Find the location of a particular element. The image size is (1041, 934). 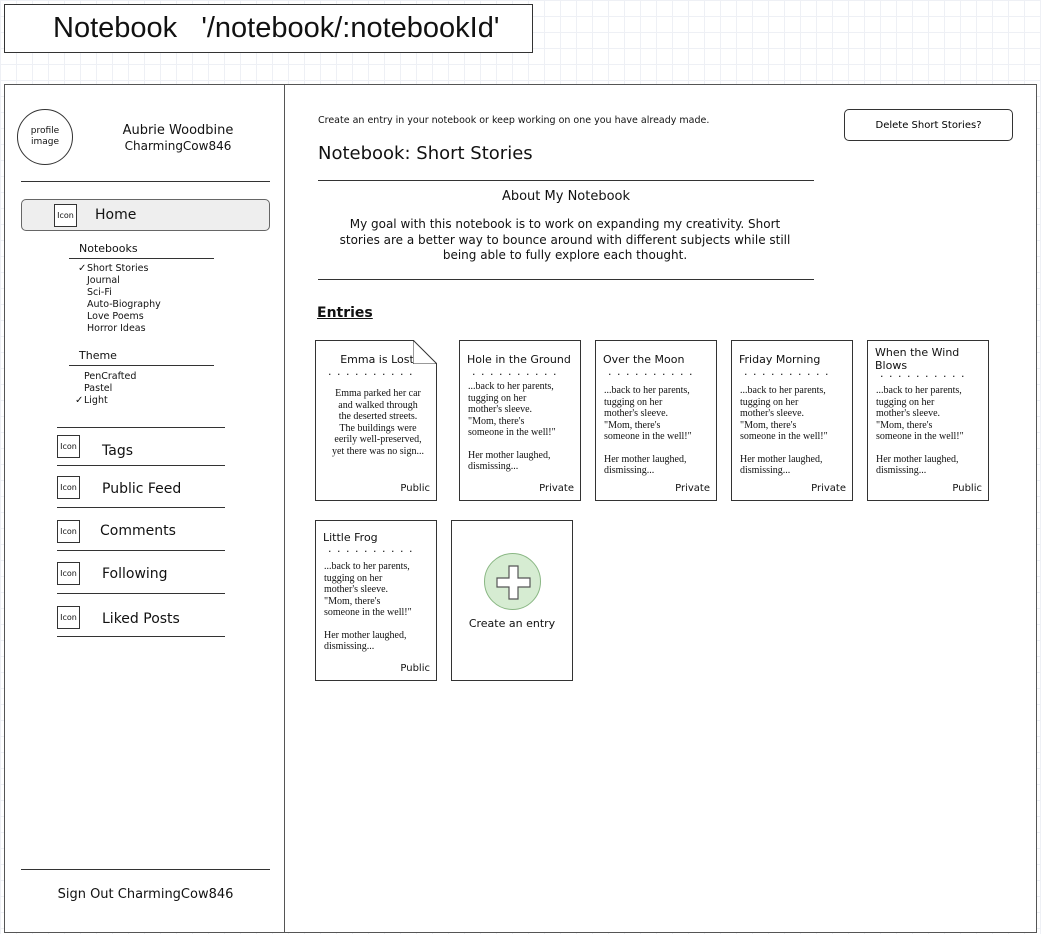

notebook-label: Auto-Biography is located at coordinates (124, 304).